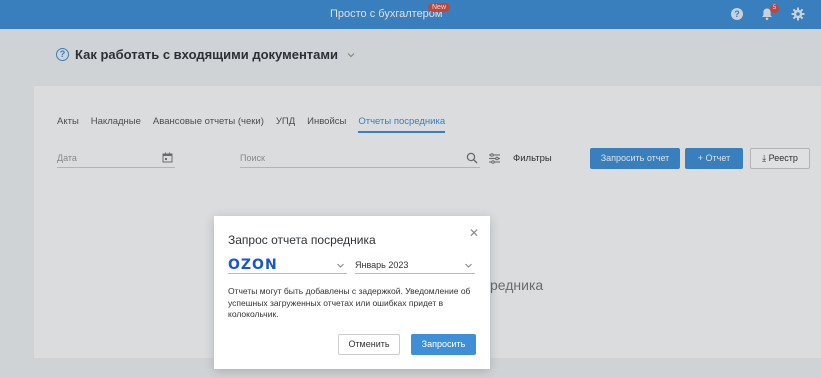 The width and height of the screenshot is (821, 378). What do you see at coordinates (415, 265) in the screenshot?
I see `period-select: Январь 2023` at bounding box center [415, 265].